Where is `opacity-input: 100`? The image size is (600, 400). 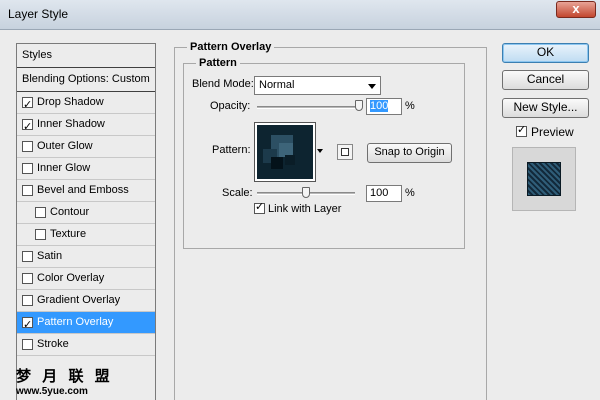 opacity-input: 100 is located at coordinates (384, 106).